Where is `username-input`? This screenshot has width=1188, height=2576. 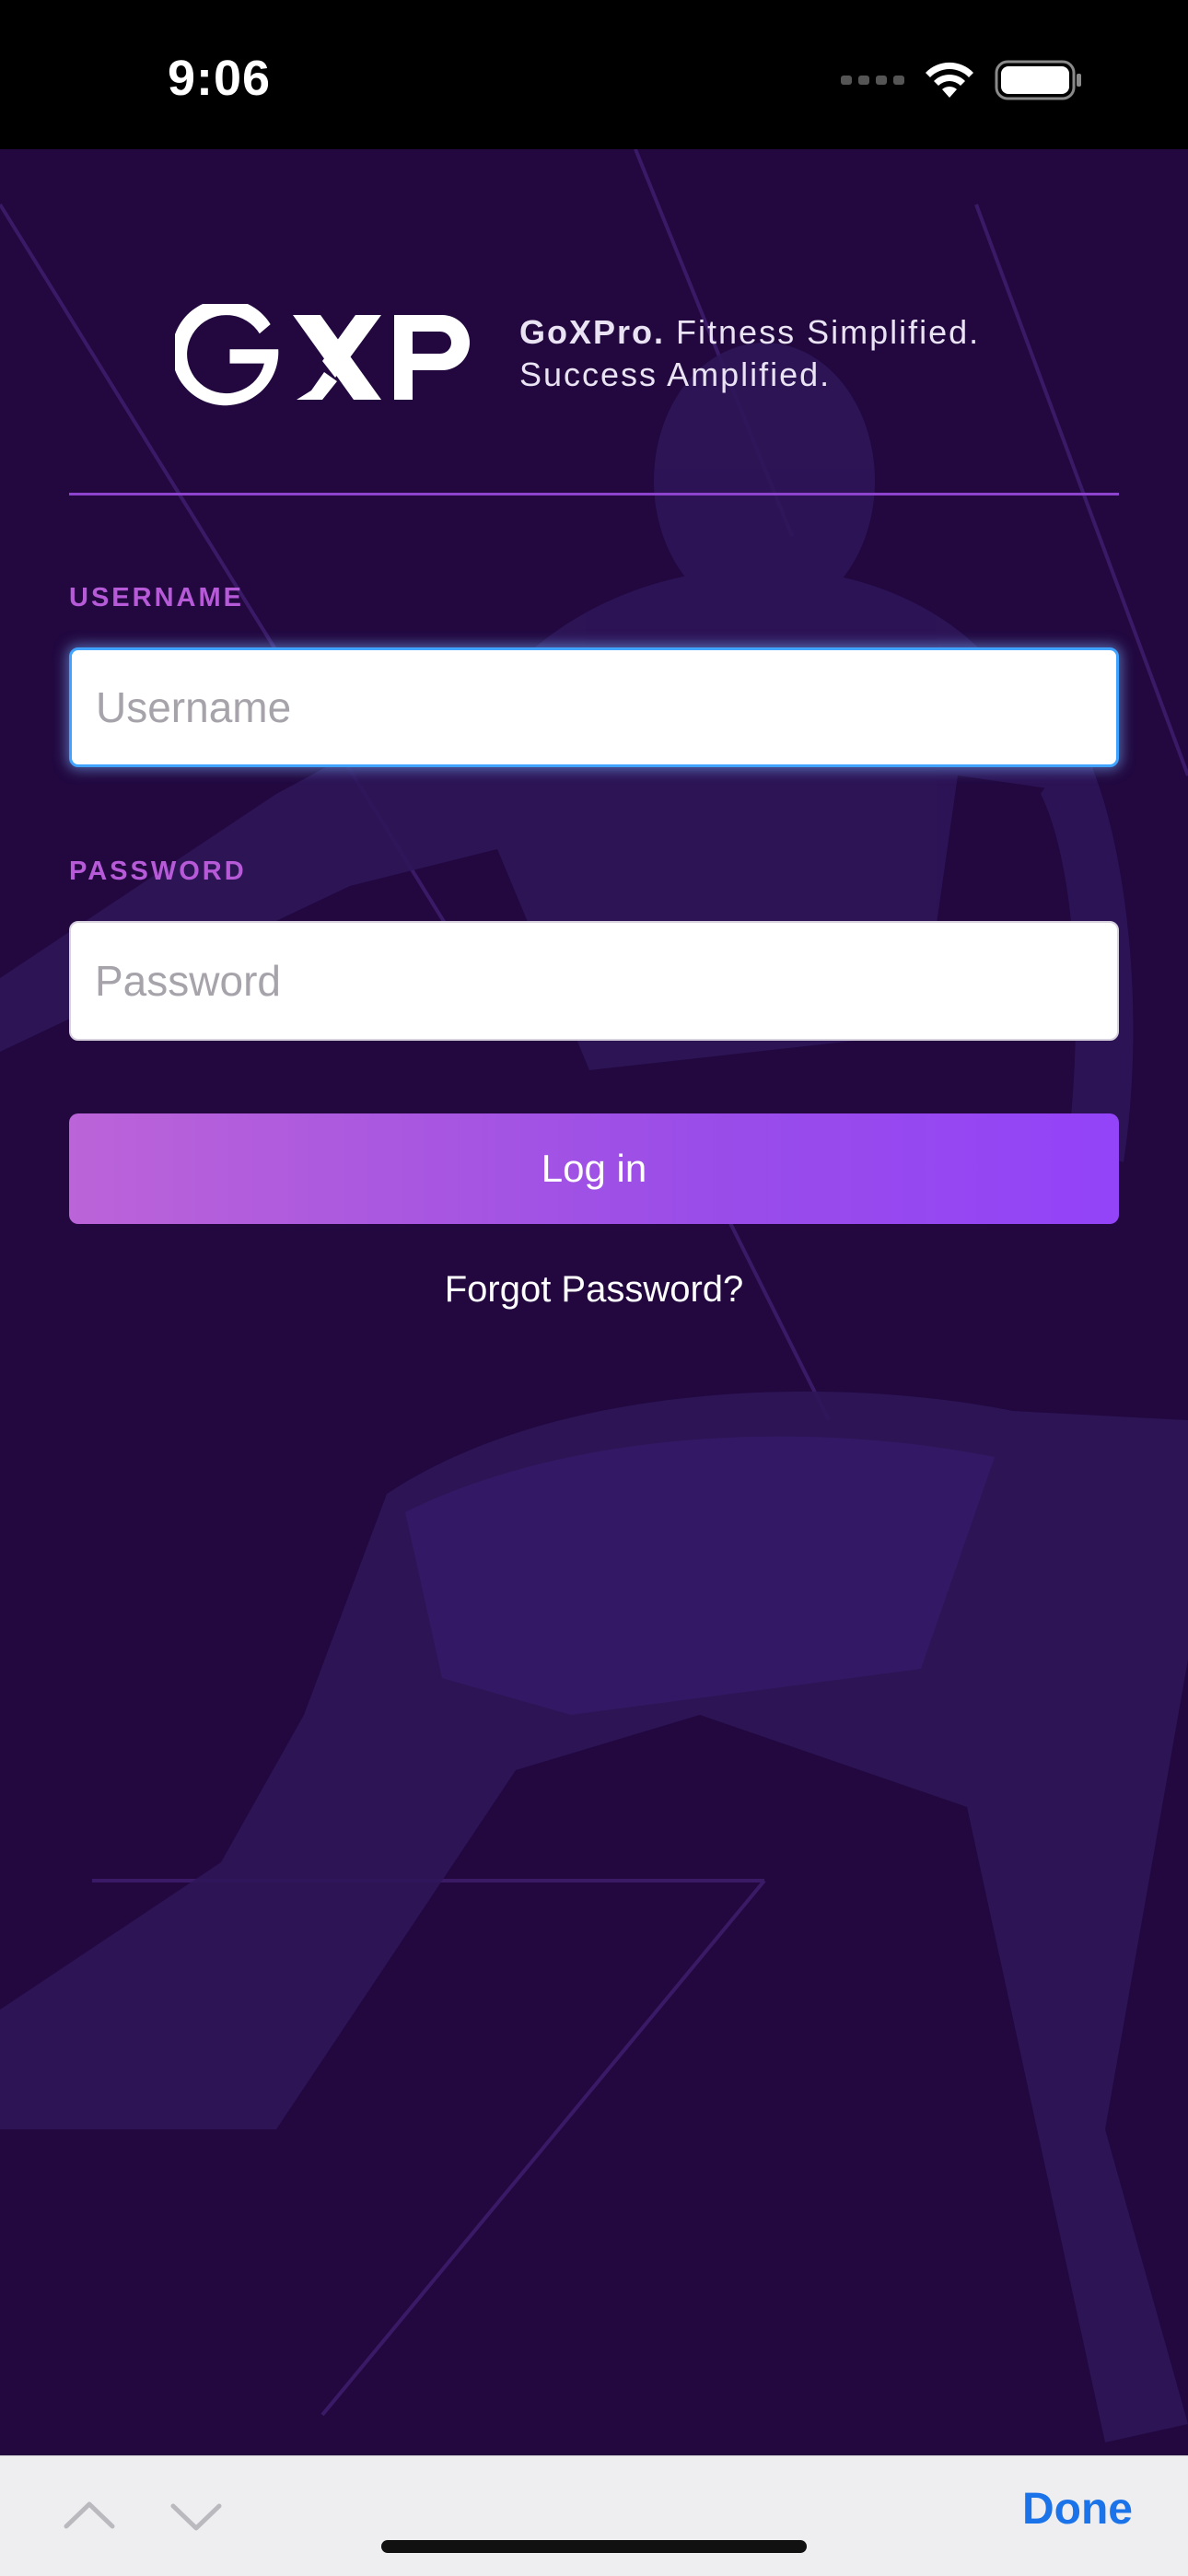 username-input is located at coordinates (594, 707).